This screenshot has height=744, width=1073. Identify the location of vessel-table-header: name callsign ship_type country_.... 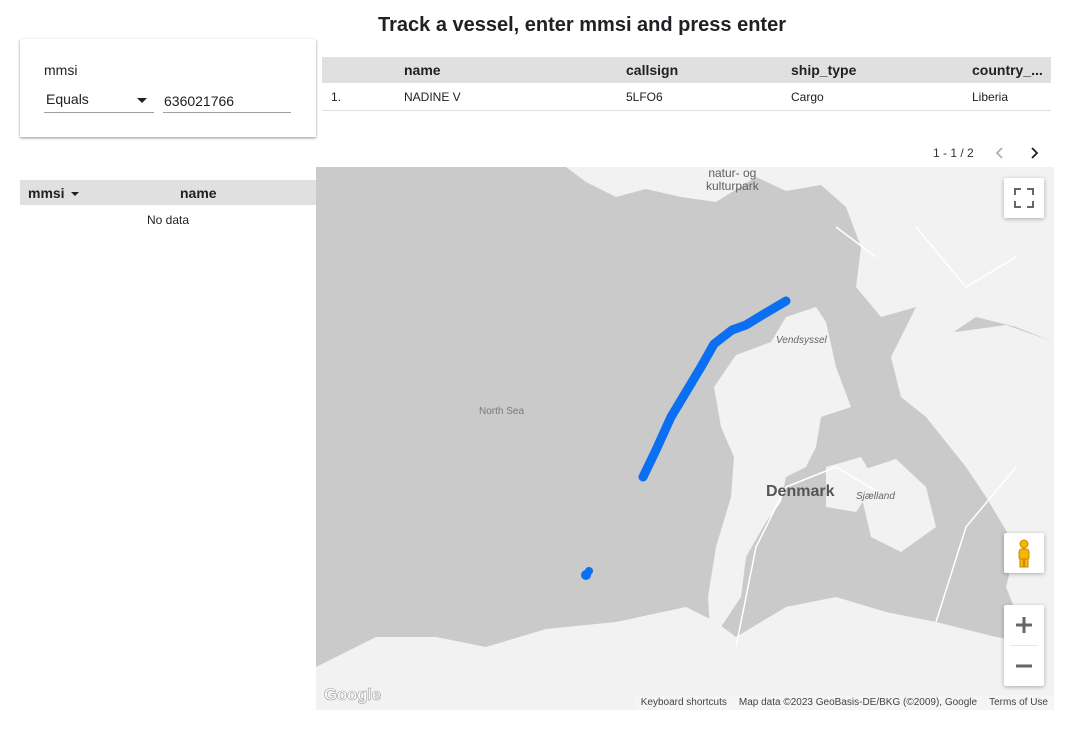
(686, 70).